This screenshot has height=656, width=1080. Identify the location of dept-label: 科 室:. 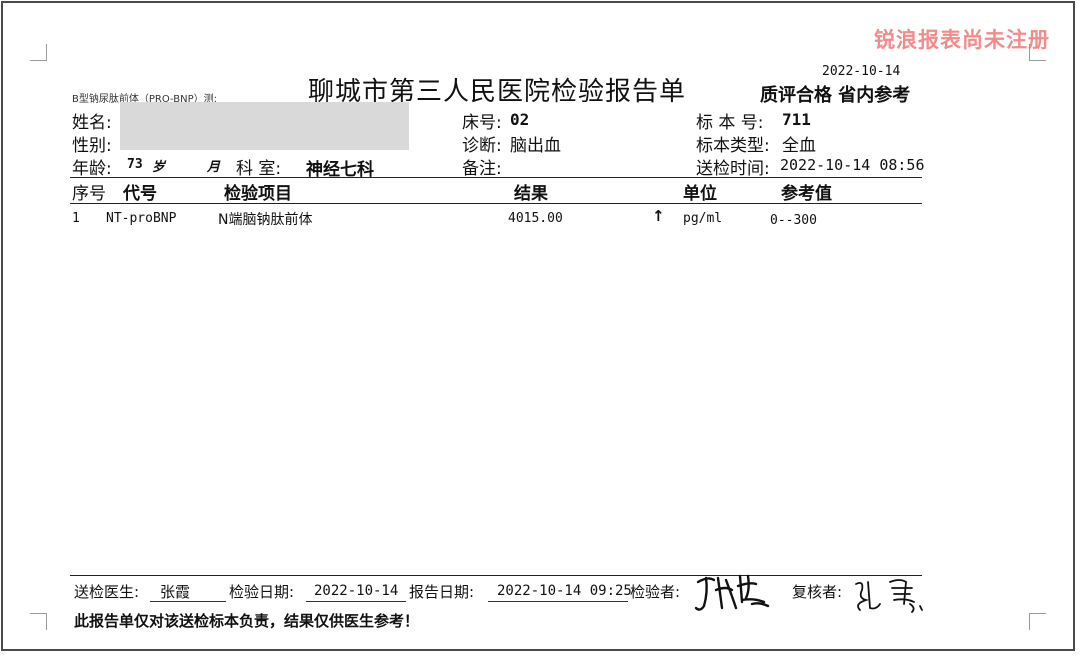
(259, 169).